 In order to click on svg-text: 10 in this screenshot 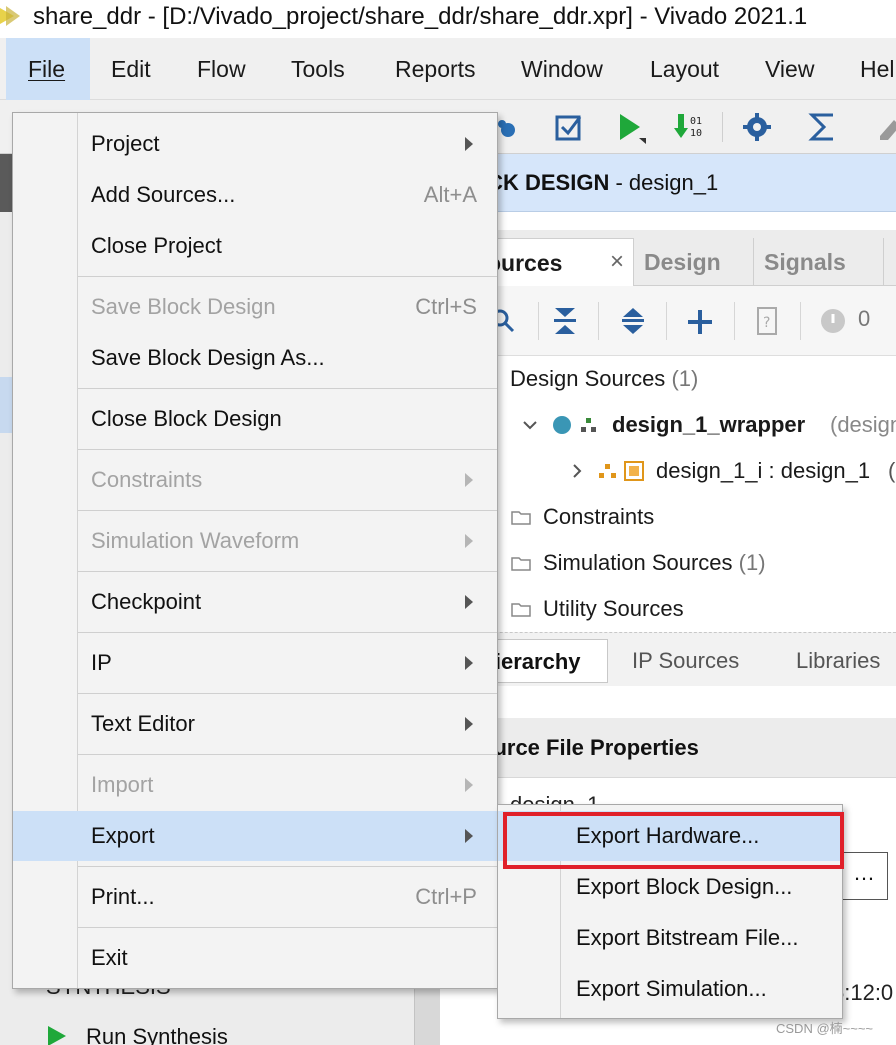, I will do `click(696, 133)`.